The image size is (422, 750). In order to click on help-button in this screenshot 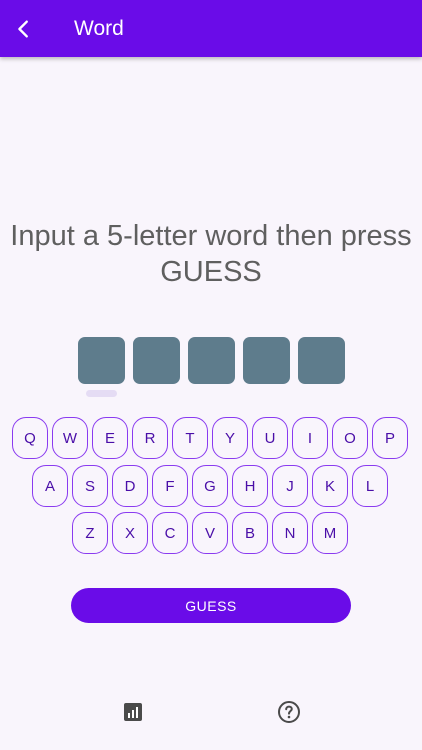, I will do `click(289, 712)`.